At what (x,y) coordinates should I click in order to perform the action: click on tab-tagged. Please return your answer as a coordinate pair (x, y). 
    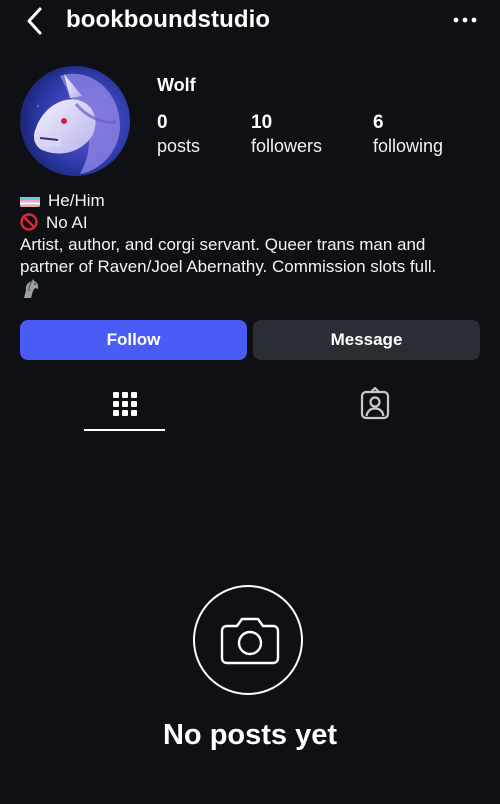
    Looking at the image, I should click on (375, 406).